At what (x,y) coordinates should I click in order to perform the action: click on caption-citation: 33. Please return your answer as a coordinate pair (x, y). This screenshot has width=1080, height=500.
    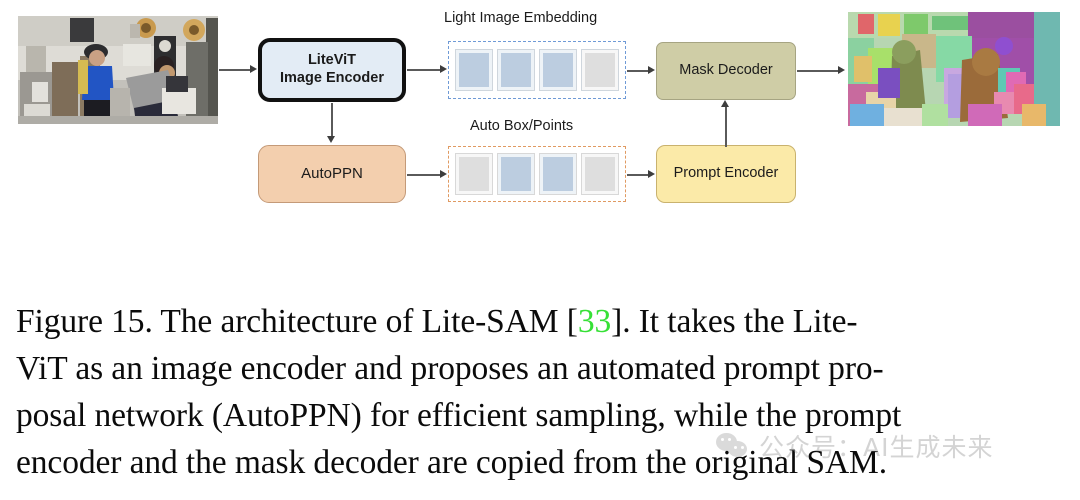
    Looking at the image, I should click on (594, 321).